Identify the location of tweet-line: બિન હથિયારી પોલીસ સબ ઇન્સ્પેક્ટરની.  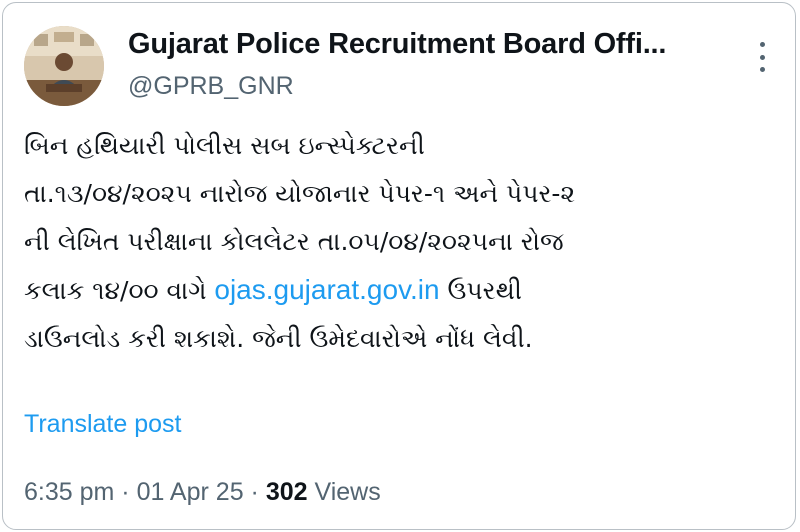
(224, 145).